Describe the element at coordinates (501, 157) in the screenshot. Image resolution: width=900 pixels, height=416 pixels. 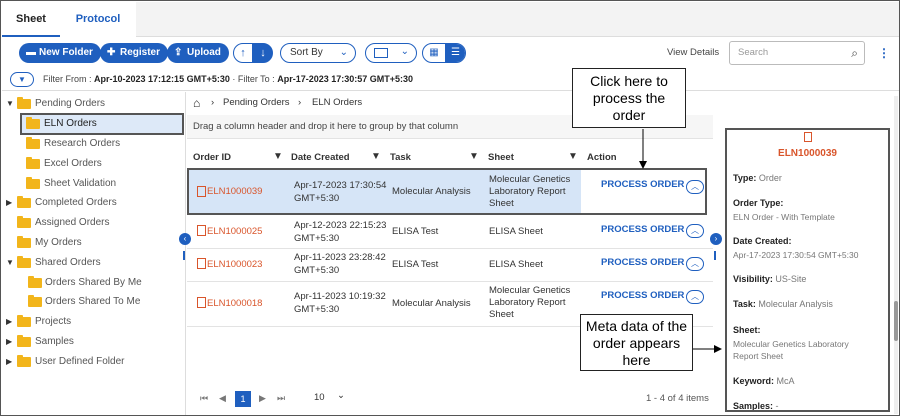
I see `col-sheet: Sheet` at that location.